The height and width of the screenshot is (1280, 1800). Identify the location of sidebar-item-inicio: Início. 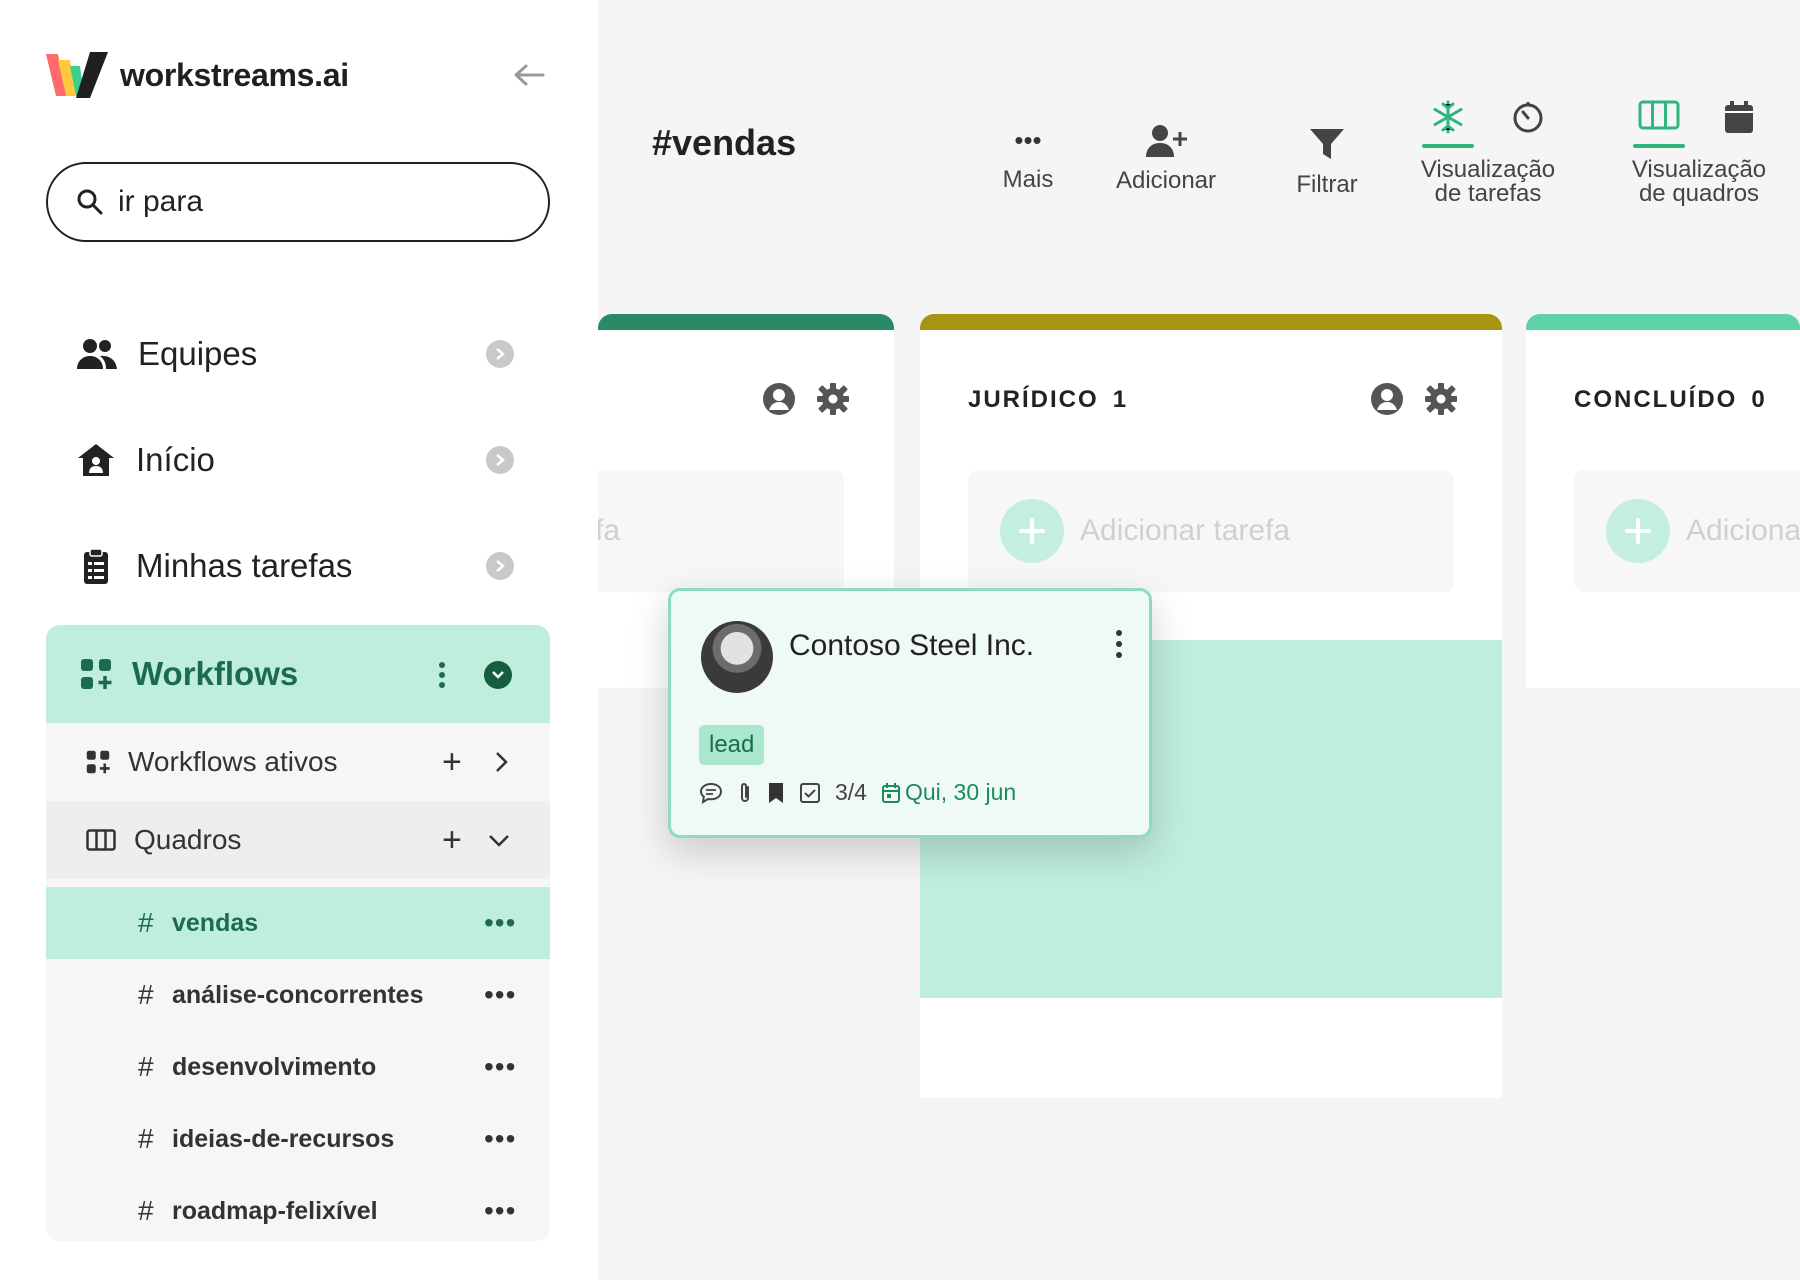
(298, 460).